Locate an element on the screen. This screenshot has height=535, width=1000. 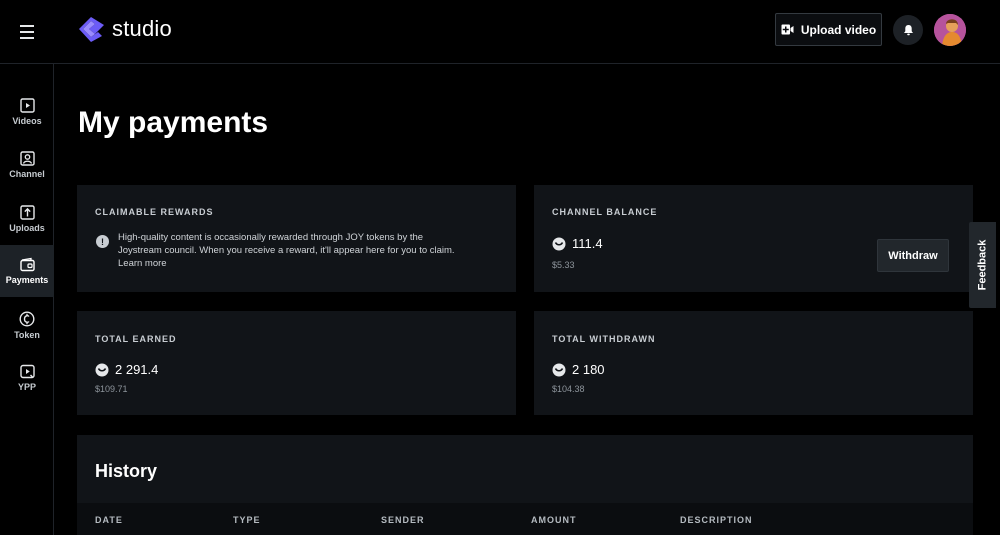
avatar is located at coordinates (950, 30).